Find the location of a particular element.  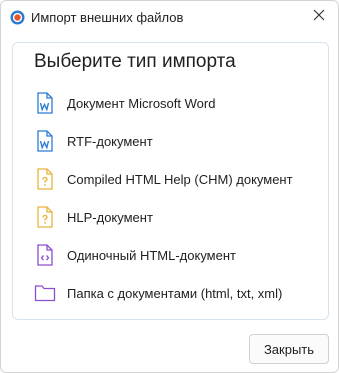

option-label: Документ Microsoft Word is located at coordinates (141, 103).